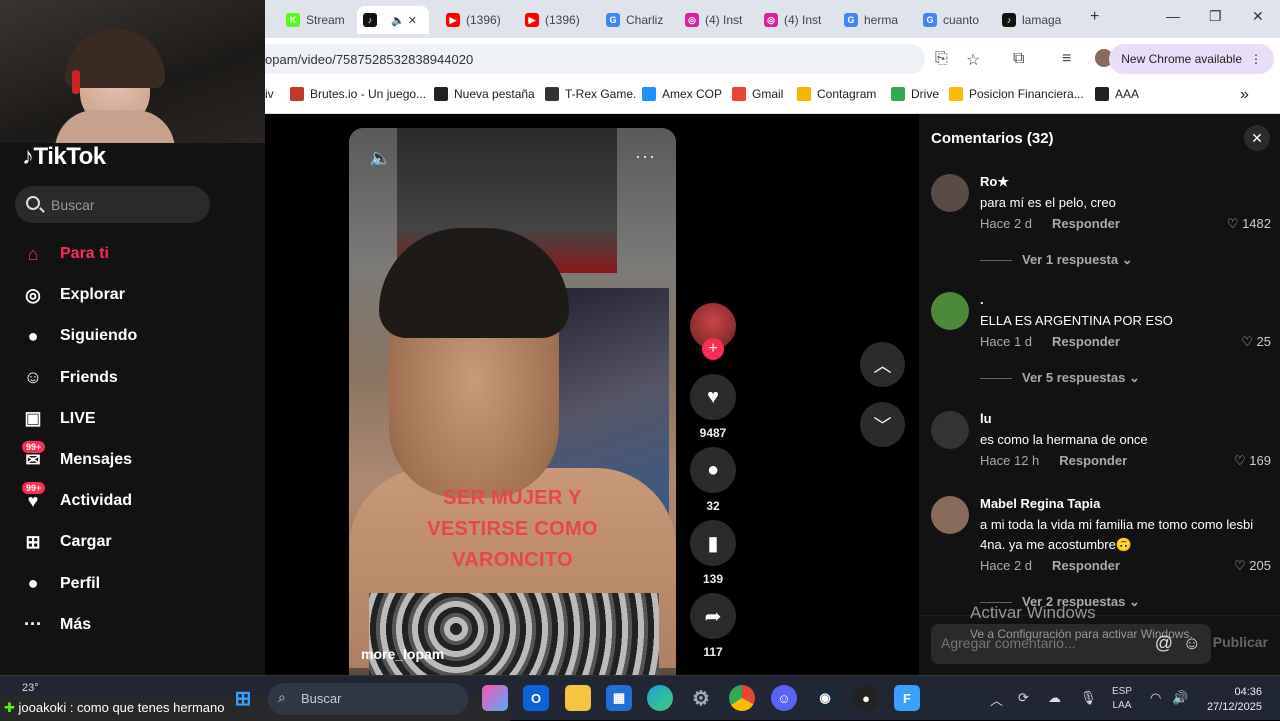 This screenshot has height=721, width=1280. I want to click on wifi-icon: ◠, so click(1155, 698).